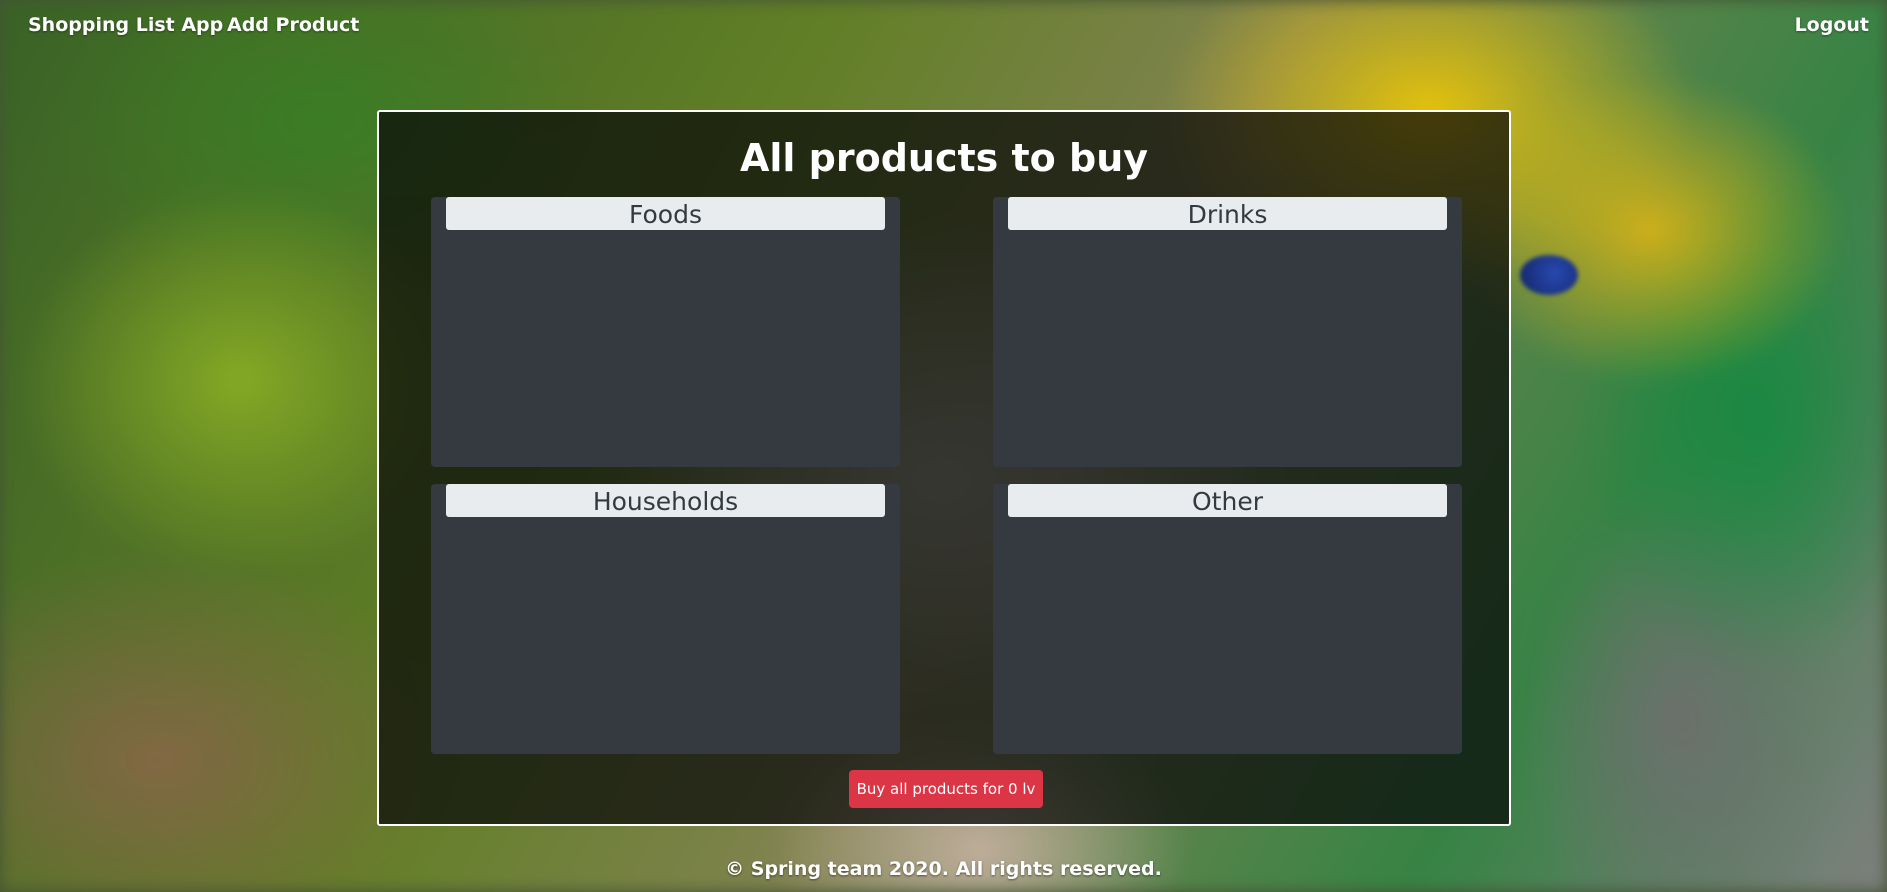  What do you see at coordinates (943, 869) in the screenshot?
I see `footer: © Spring team 2020. All rights reserved.` at bounding box center [943, 869].